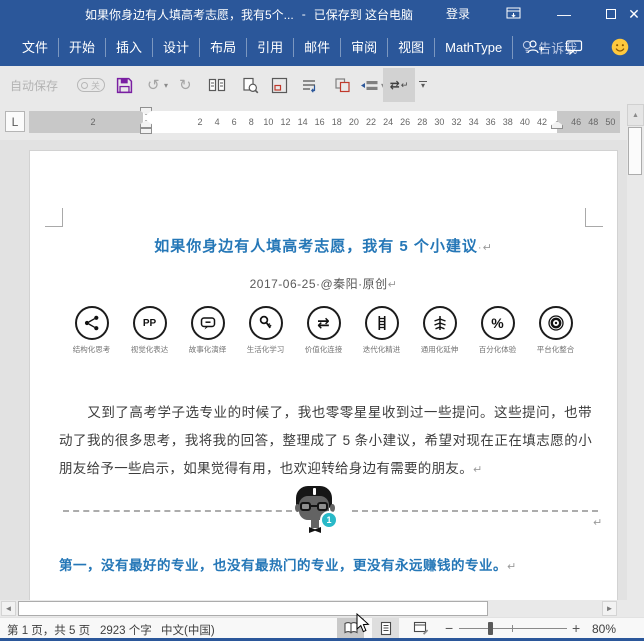 The width and height of the screenshot is (644, 641). Describe the element at coordinates (15, 121) in the screenshot. I see `tab-stop-selector: L` at that location.